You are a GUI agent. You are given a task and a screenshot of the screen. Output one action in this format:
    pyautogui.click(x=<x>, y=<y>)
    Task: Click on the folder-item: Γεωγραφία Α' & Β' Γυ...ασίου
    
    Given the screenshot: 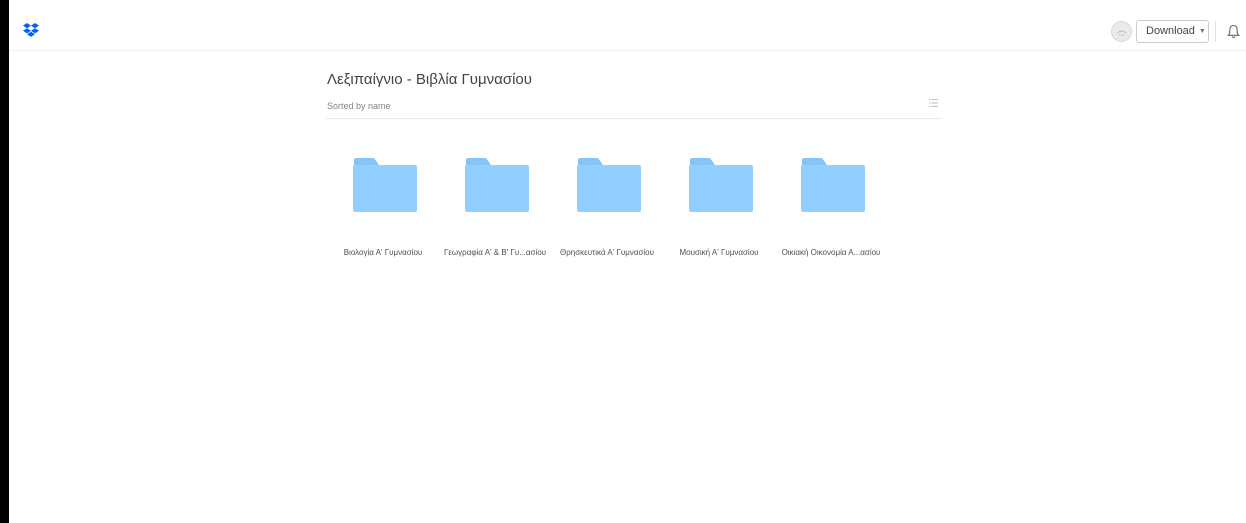 What is the action you would take?
    pyautogui.click(x=495, y=210)
    